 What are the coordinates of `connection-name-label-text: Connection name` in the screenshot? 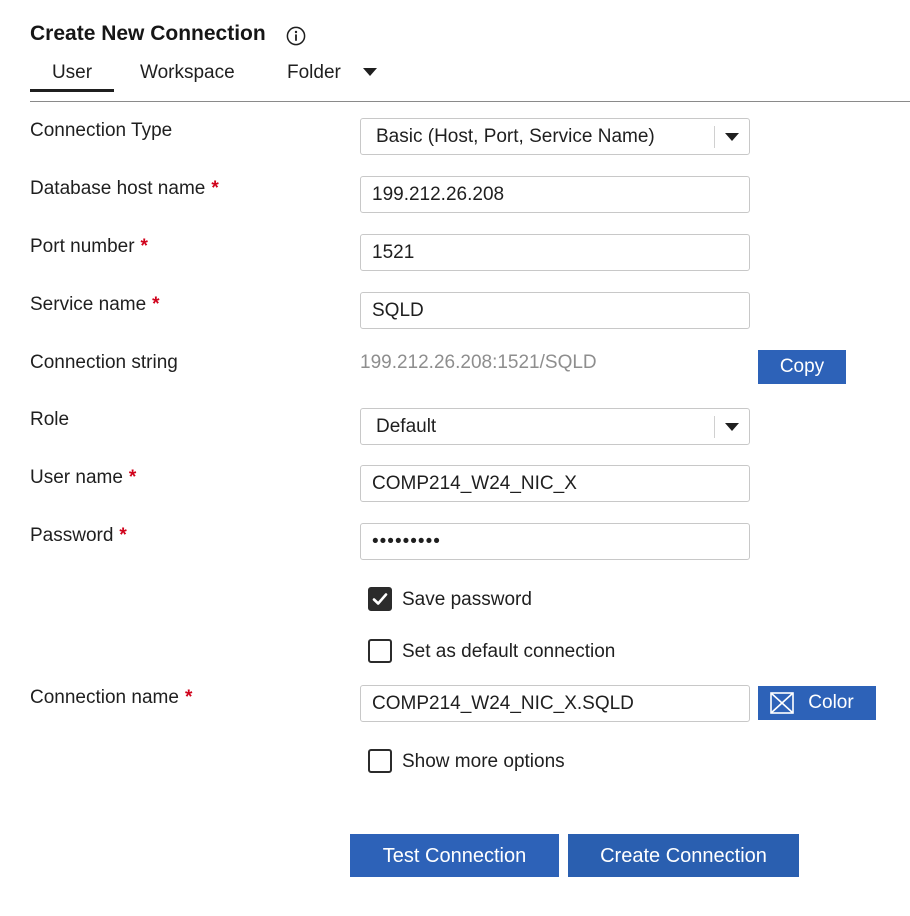 It's located at (104, 697).